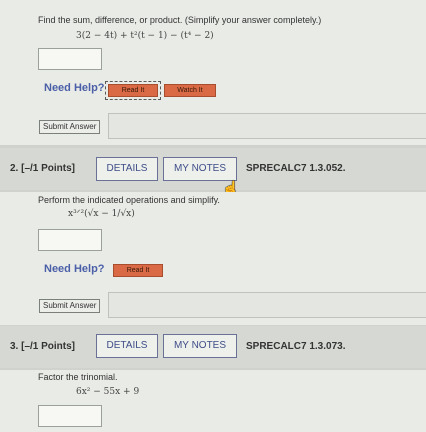 The width and height of the screenshot is (426, 432). Describe the element at coordinates (74, 269) in the screenshot. I see `question-2-need-help-label: Need Help?` at that location.